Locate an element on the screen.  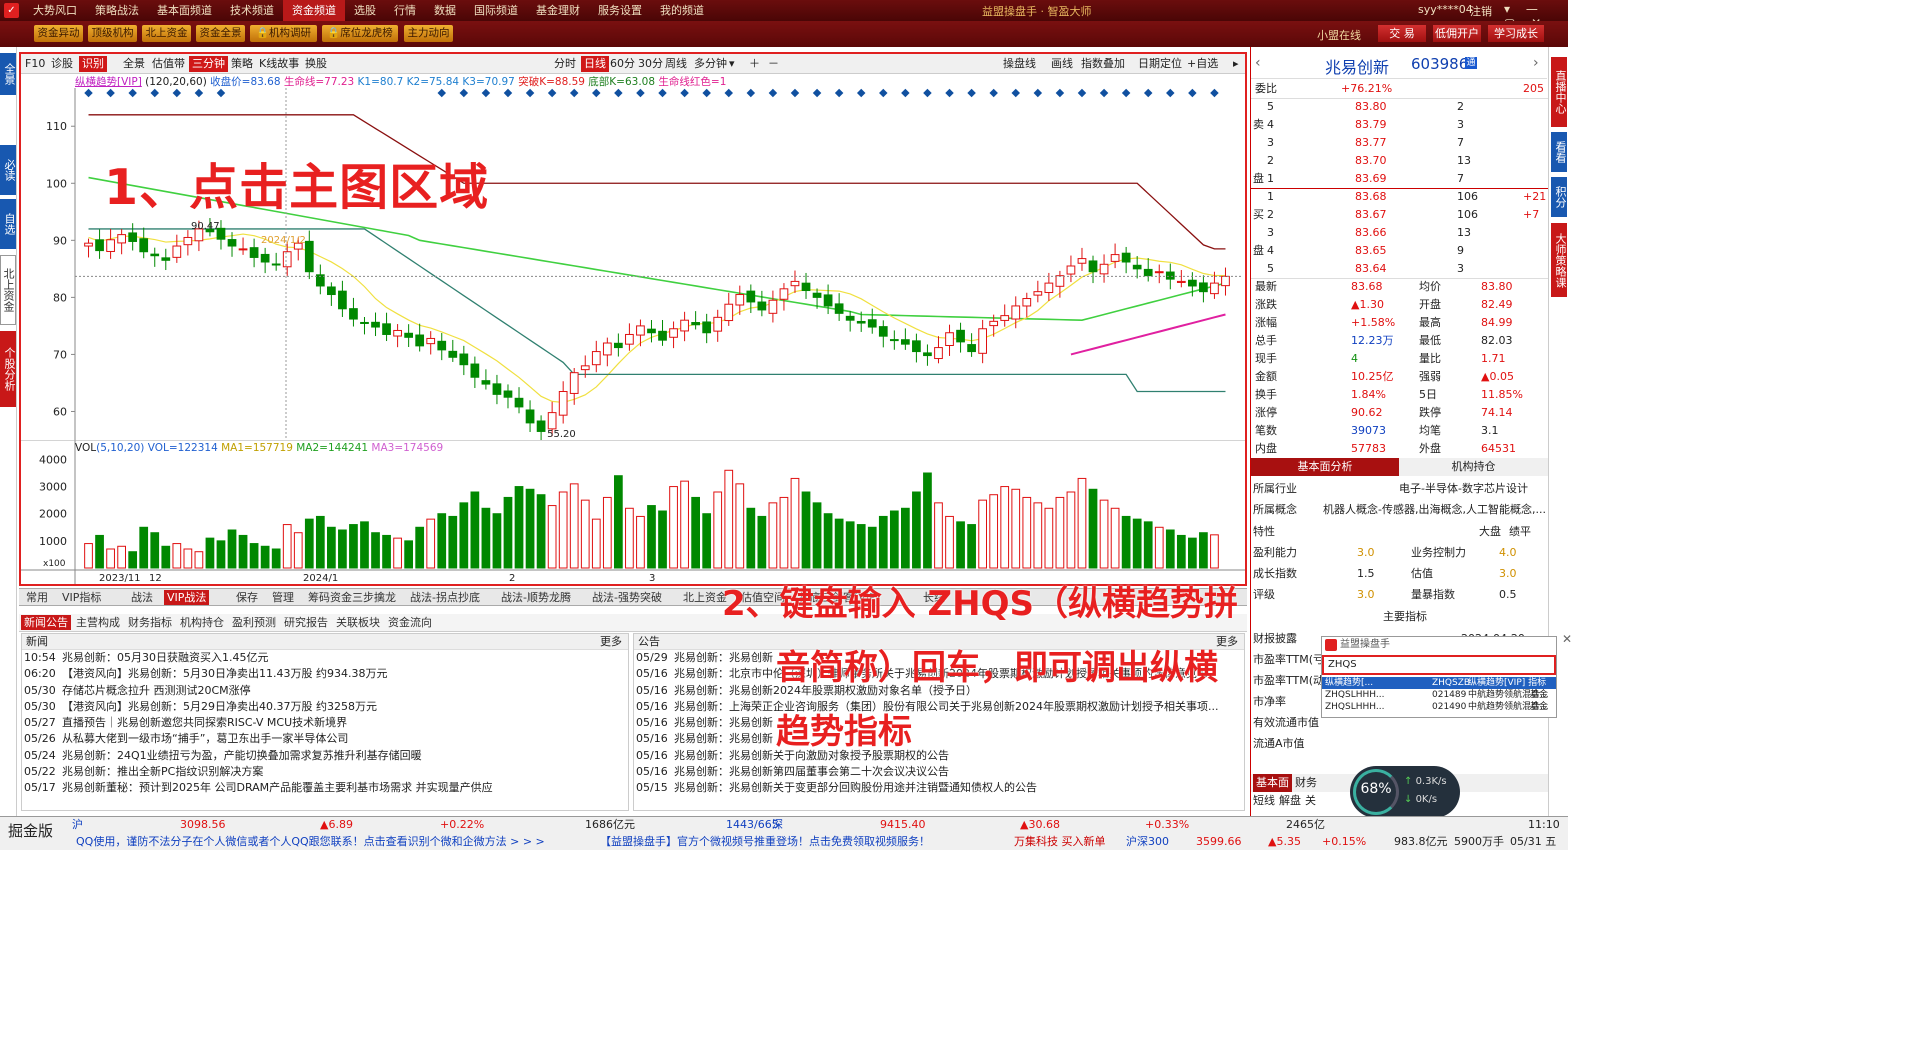
info-tab: 研究报告 is located at coordinates (306, 622).